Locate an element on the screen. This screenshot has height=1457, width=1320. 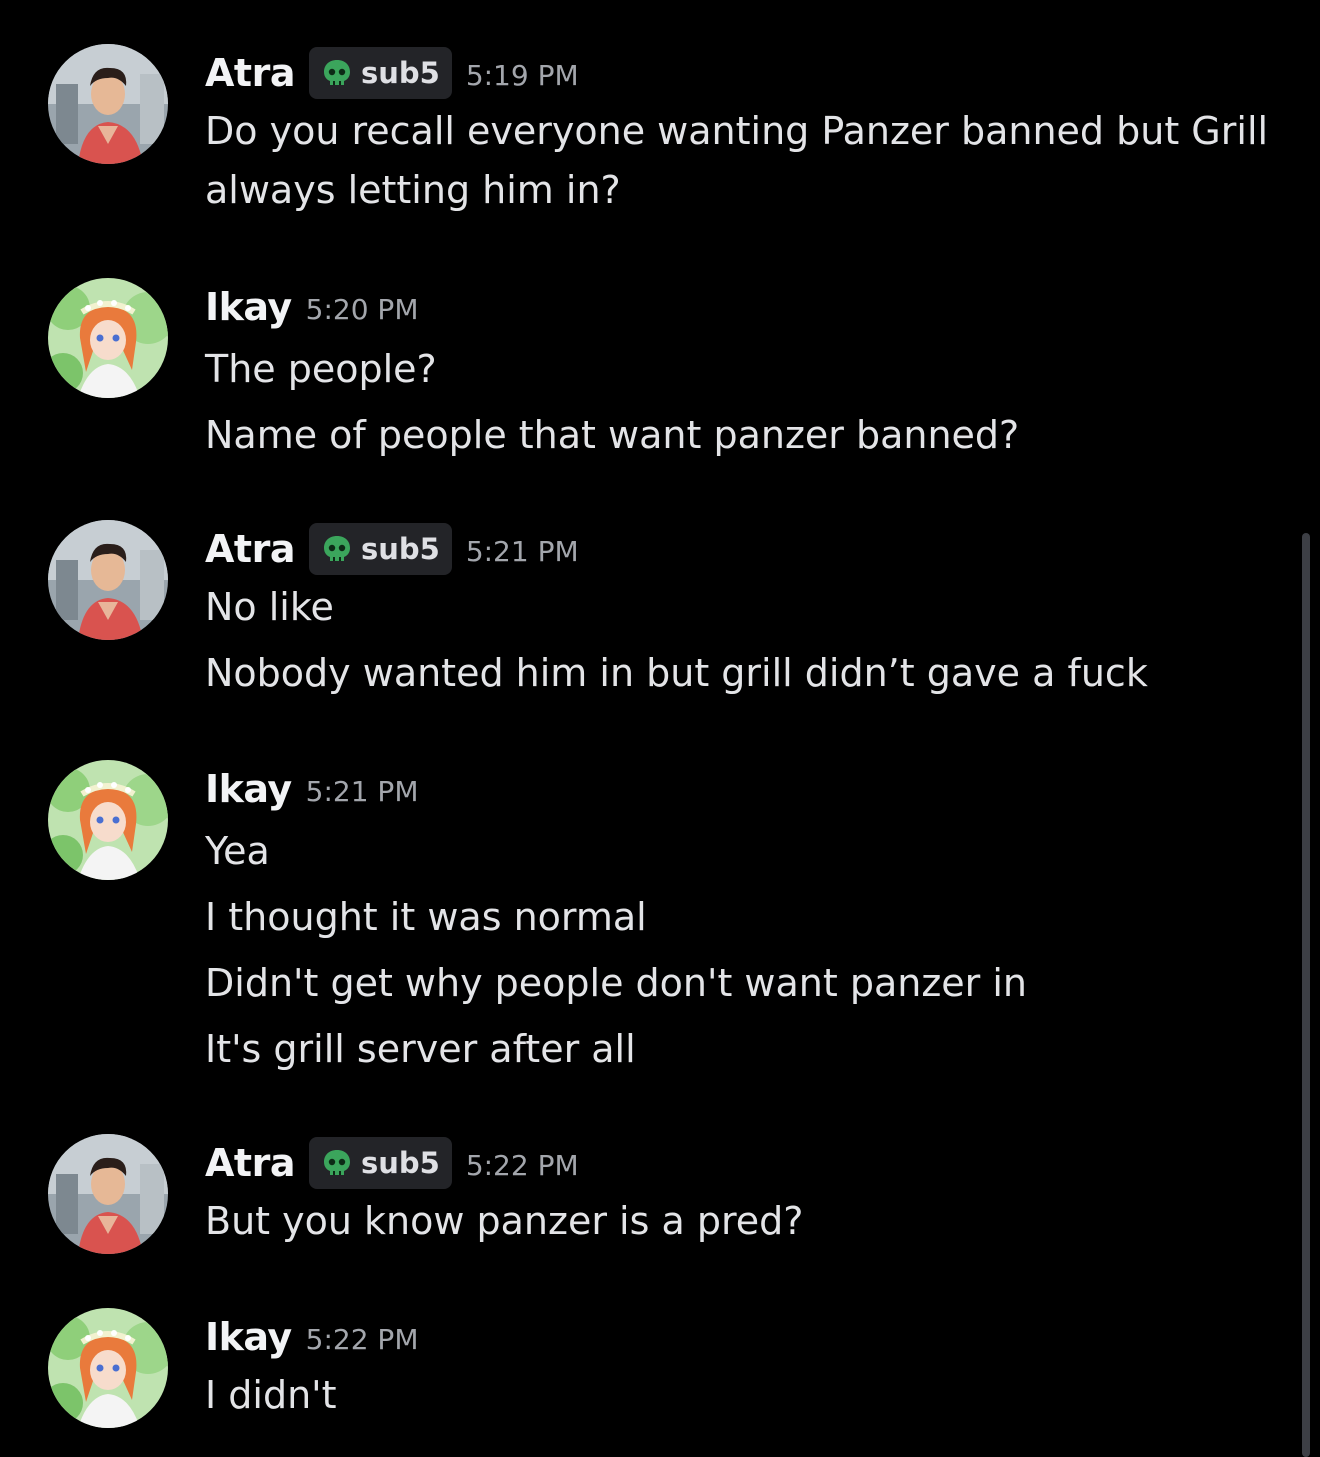
message-text: No like is located at coordinates (269, 607).